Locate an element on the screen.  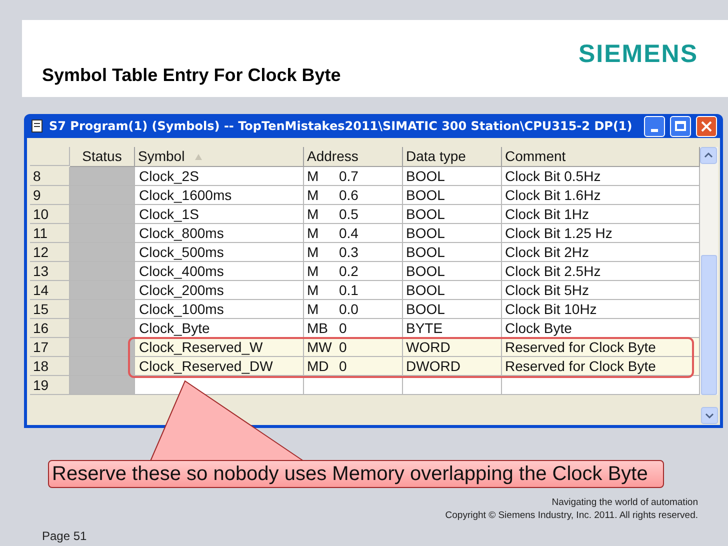
comment-cell: Clock Bit 0.5Hz is located at coordinates (601, 176).